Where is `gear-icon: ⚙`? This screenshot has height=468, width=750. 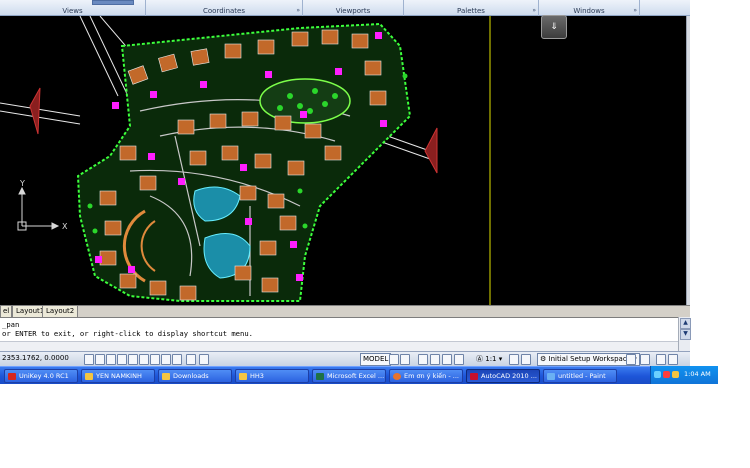
gear-icon: ⚙ is located at coordinates (543, 359).